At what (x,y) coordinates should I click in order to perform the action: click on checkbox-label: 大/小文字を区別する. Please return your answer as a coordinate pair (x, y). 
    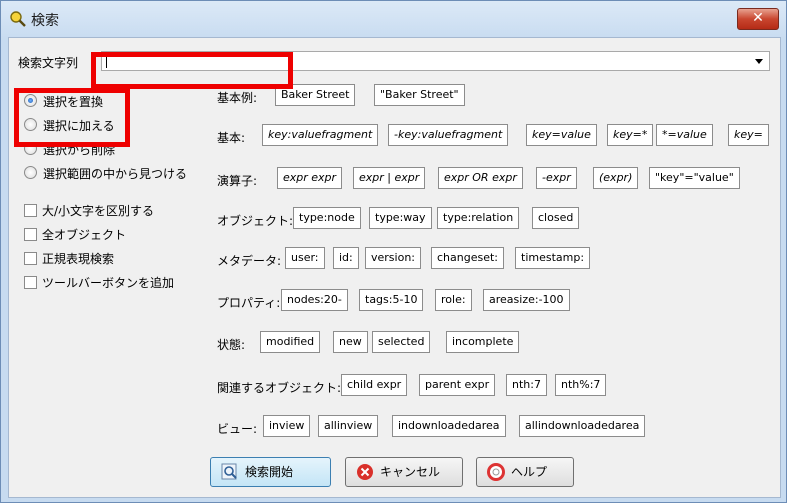
    Looking at the image, I should click on (98, 211).